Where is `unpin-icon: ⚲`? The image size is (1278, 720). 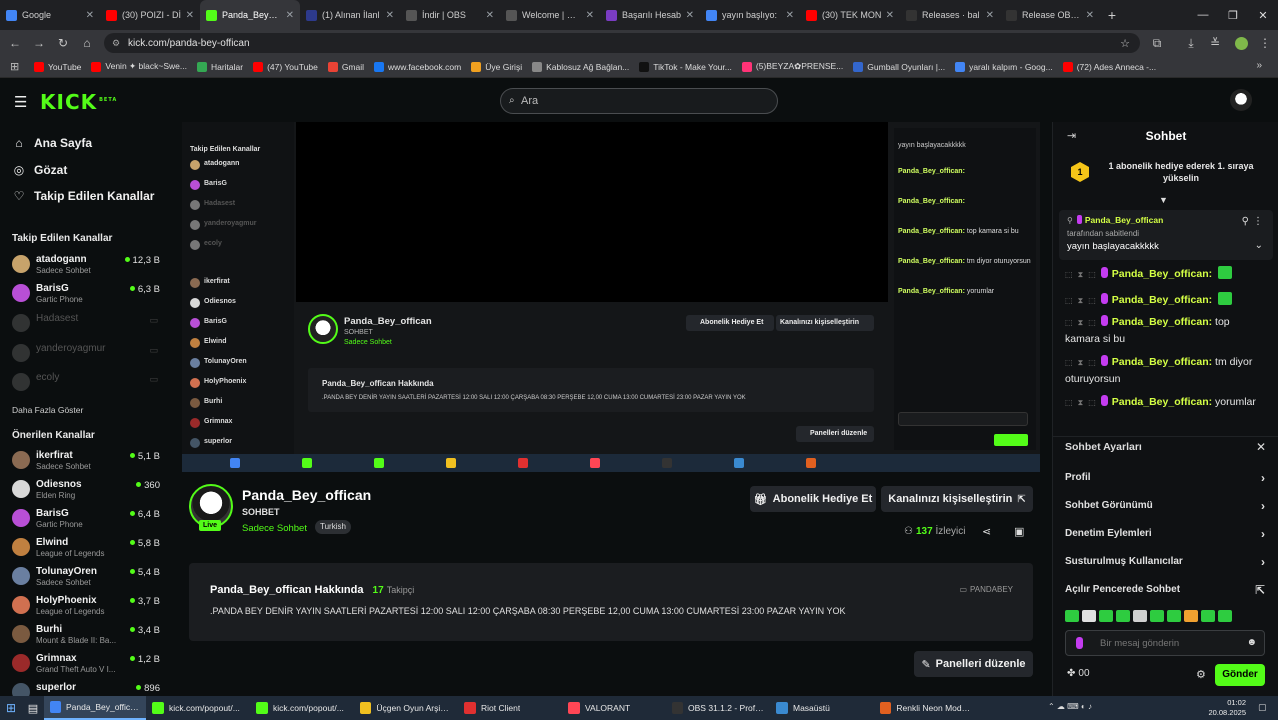
unpin-icon: ⚲ is located at coordinates (1245, 221).